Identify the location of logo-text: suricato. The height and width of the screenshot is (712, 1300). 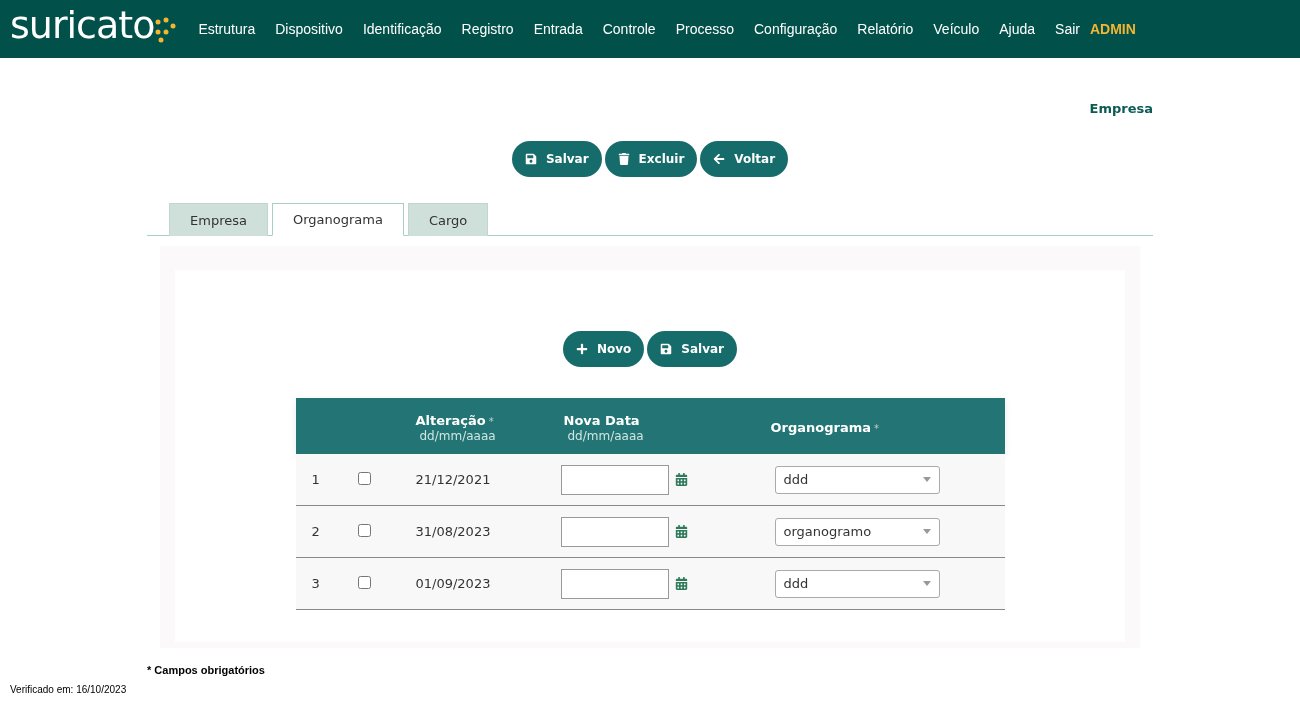
(82, 25).